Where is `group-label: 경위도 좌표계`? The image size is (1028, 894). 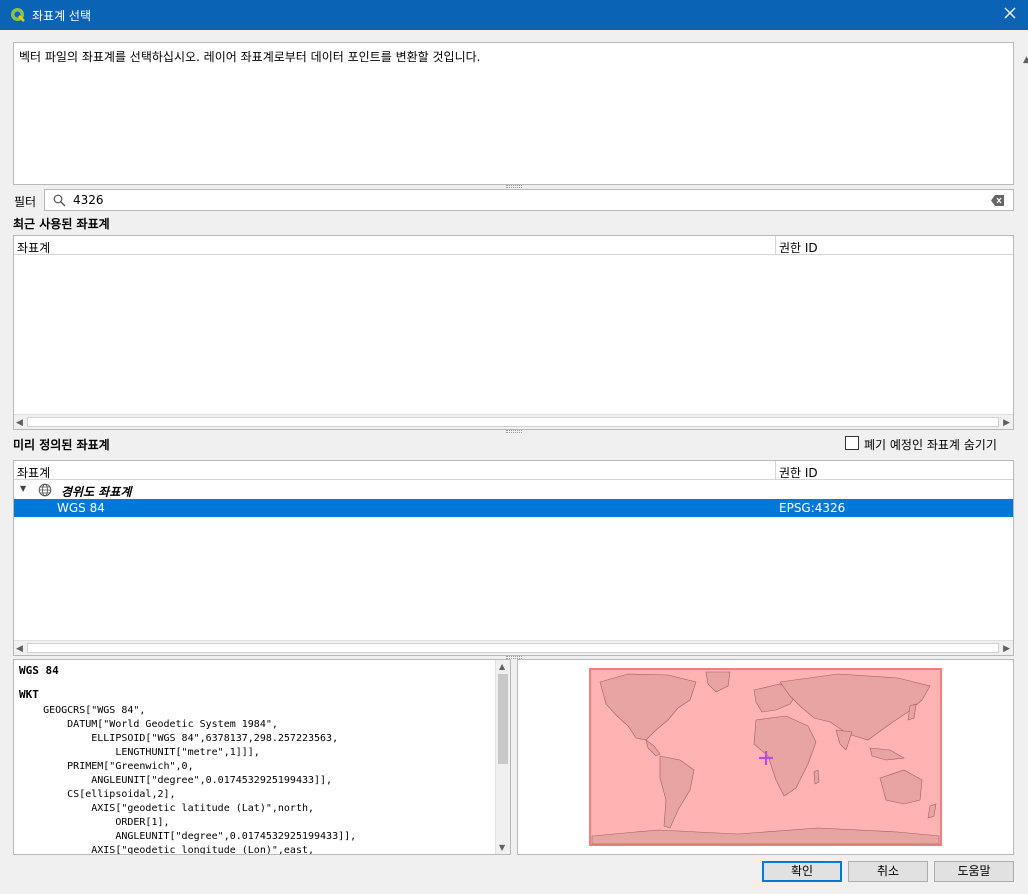 group-label: 경위도 좌표계 is located at coordinates (96, 492).